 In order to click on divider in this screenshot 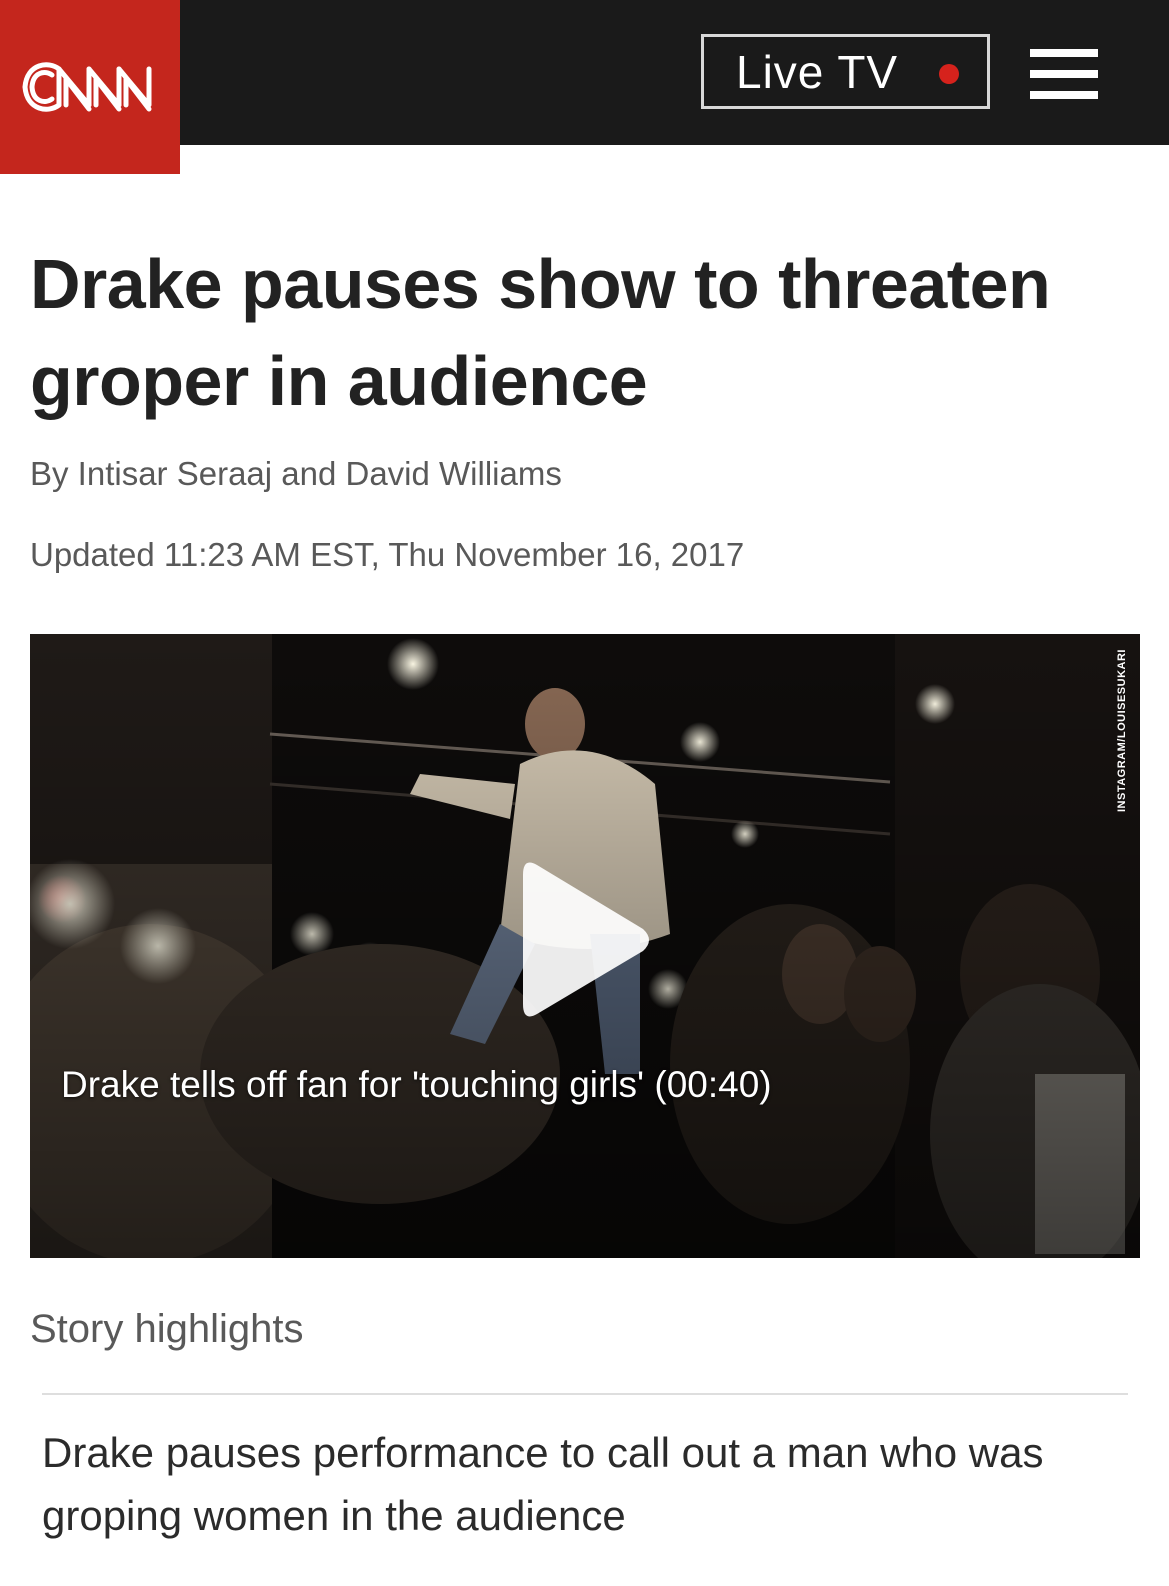, I will do `click(585, 1394)`.